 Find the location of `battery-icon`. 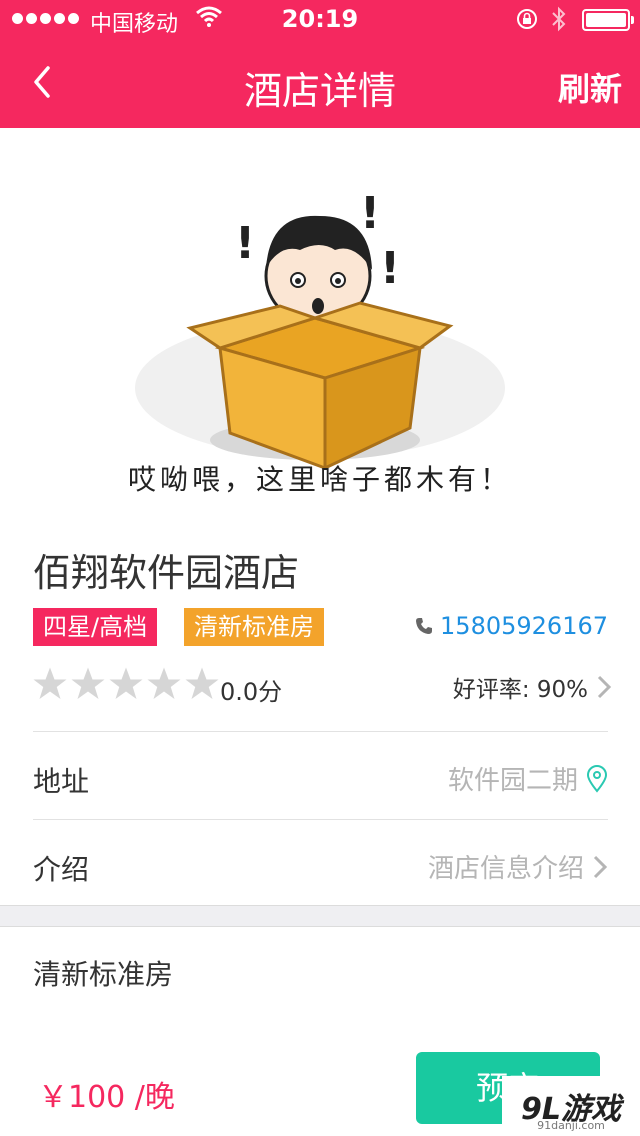

battery-icon is located at coordinates (608, 20).